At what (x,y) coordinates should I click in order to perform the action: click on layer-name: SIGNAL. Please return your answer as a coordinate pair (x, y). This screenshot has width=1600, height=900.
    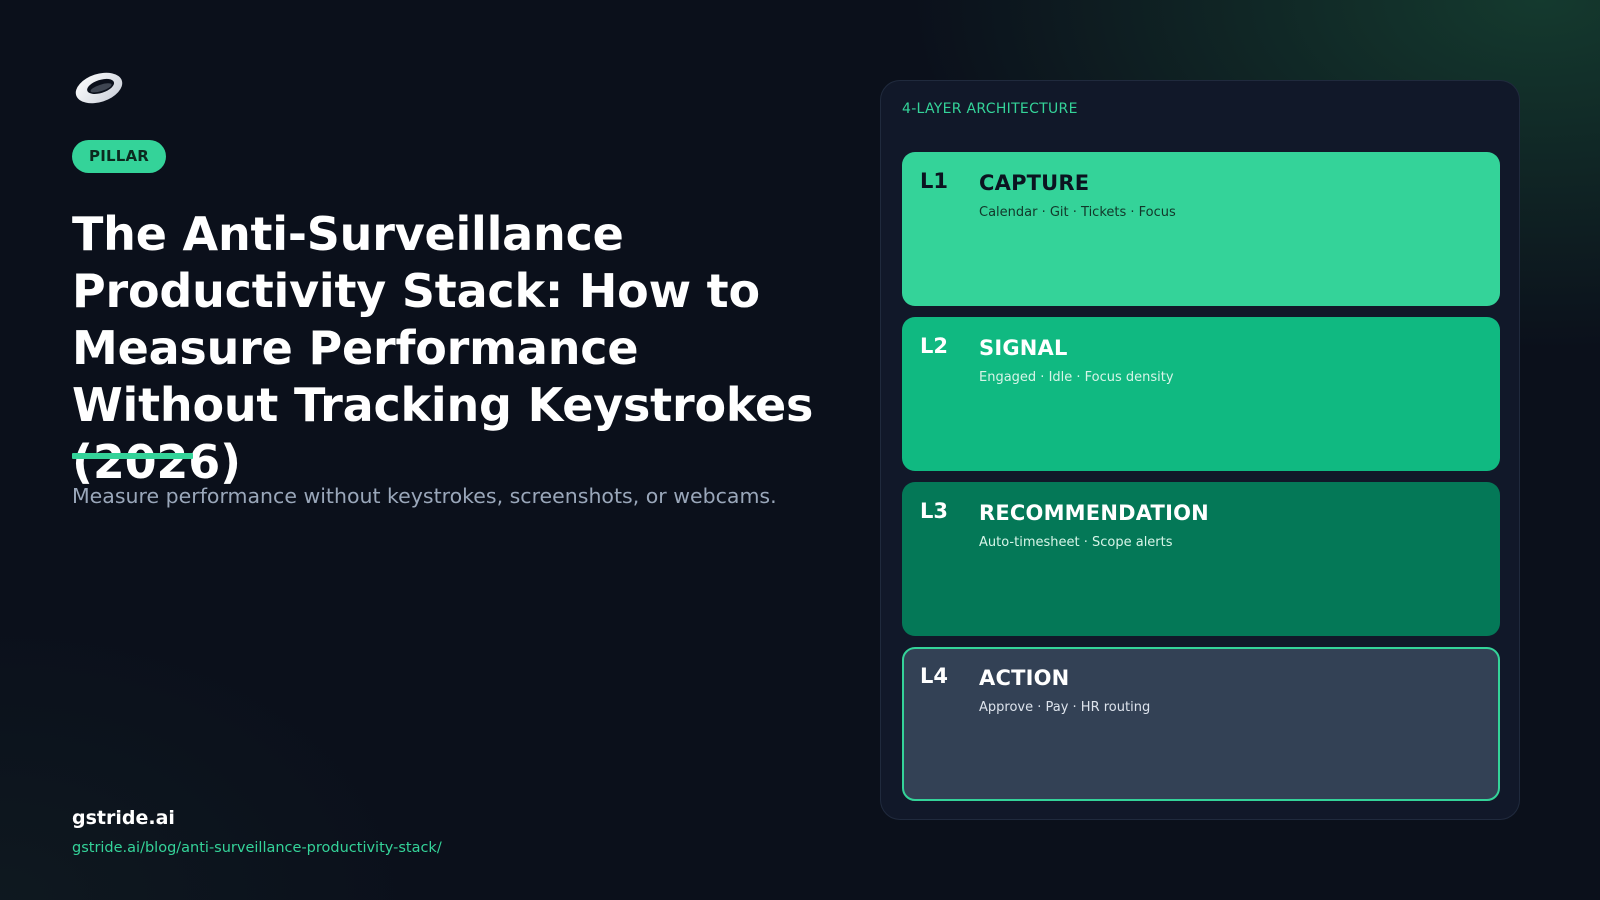
    Looking at the image, I should click on (1023, 348).